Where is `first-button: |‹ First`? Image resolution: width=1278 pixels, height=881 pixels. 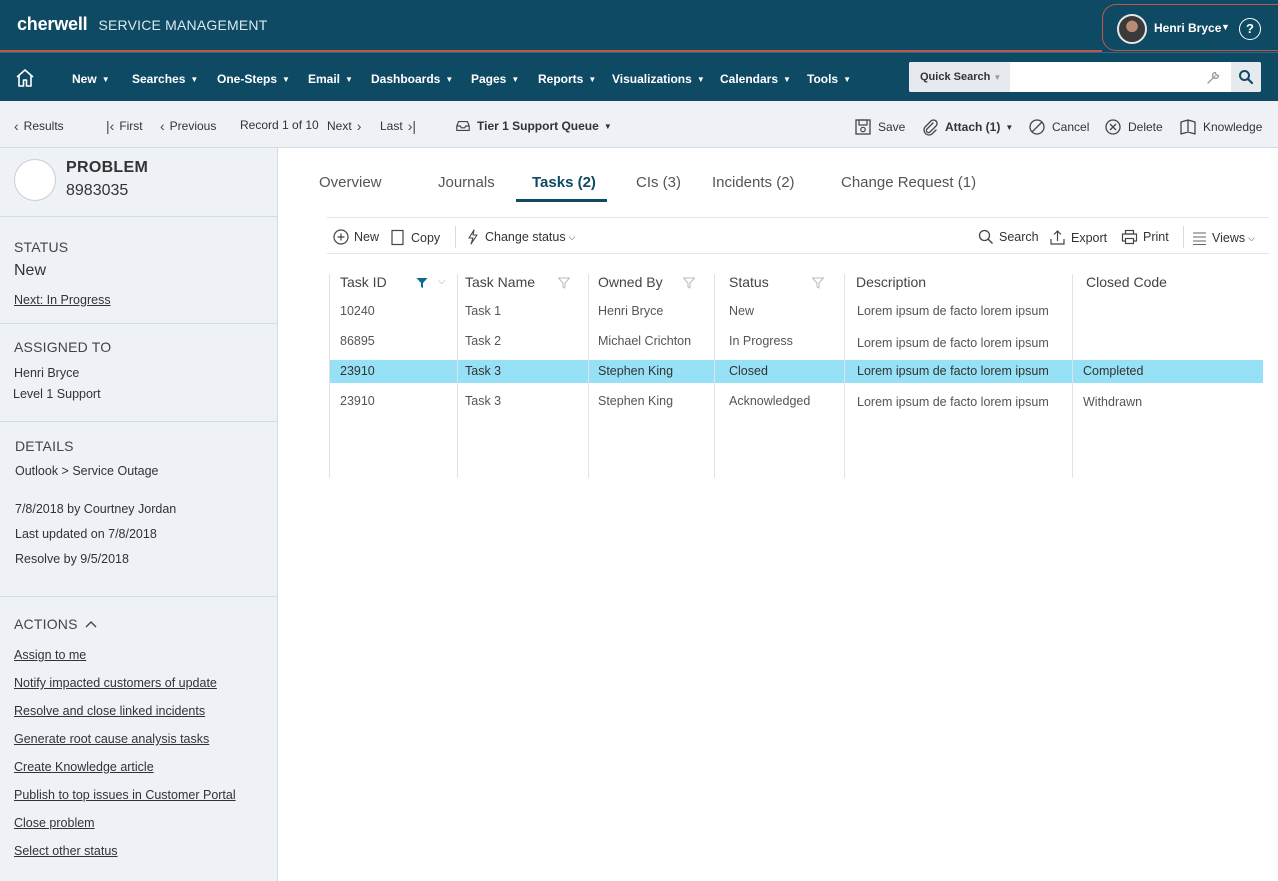 first-button: |‹ First is located at coordinates (124, 126).